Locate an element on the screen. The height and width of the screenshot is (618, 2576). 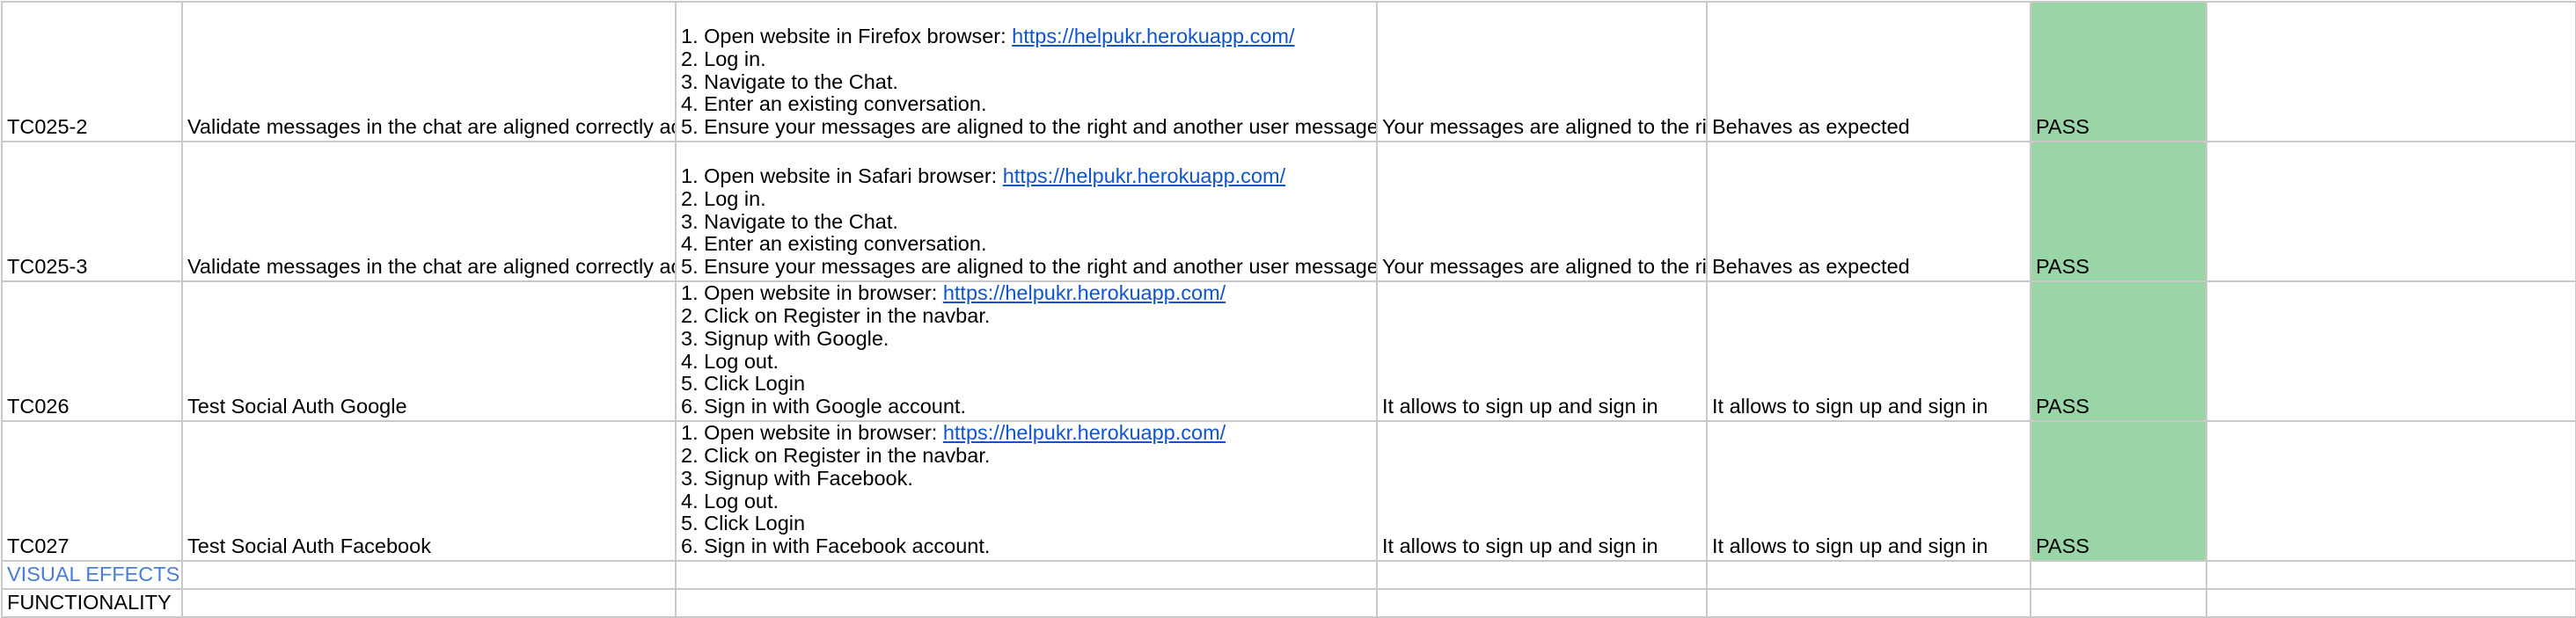
section-label: VISUAL EFFECTS is located at coordinates (92, 575).